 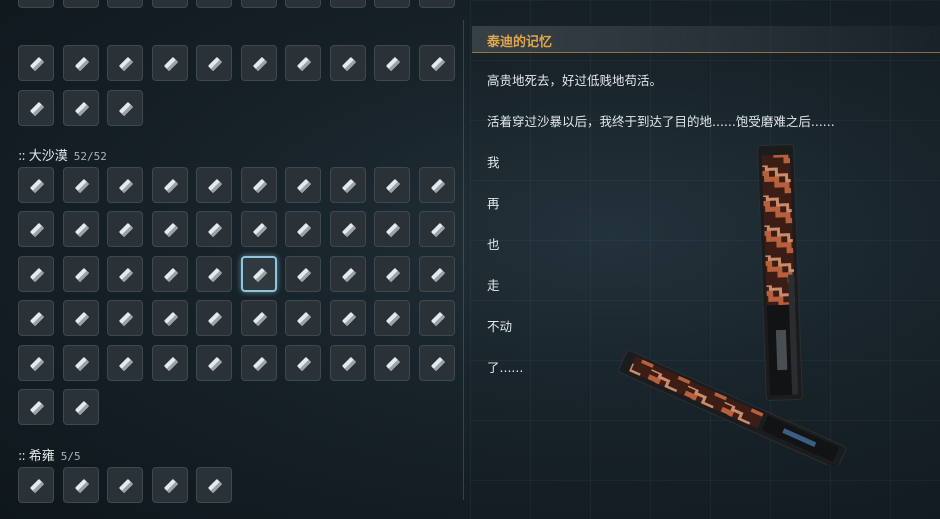 What do you see at coordinates (520, 42) in the screenshot?
I see `detail-title: 泰迪的记忆` at bounding box center [520, 42].